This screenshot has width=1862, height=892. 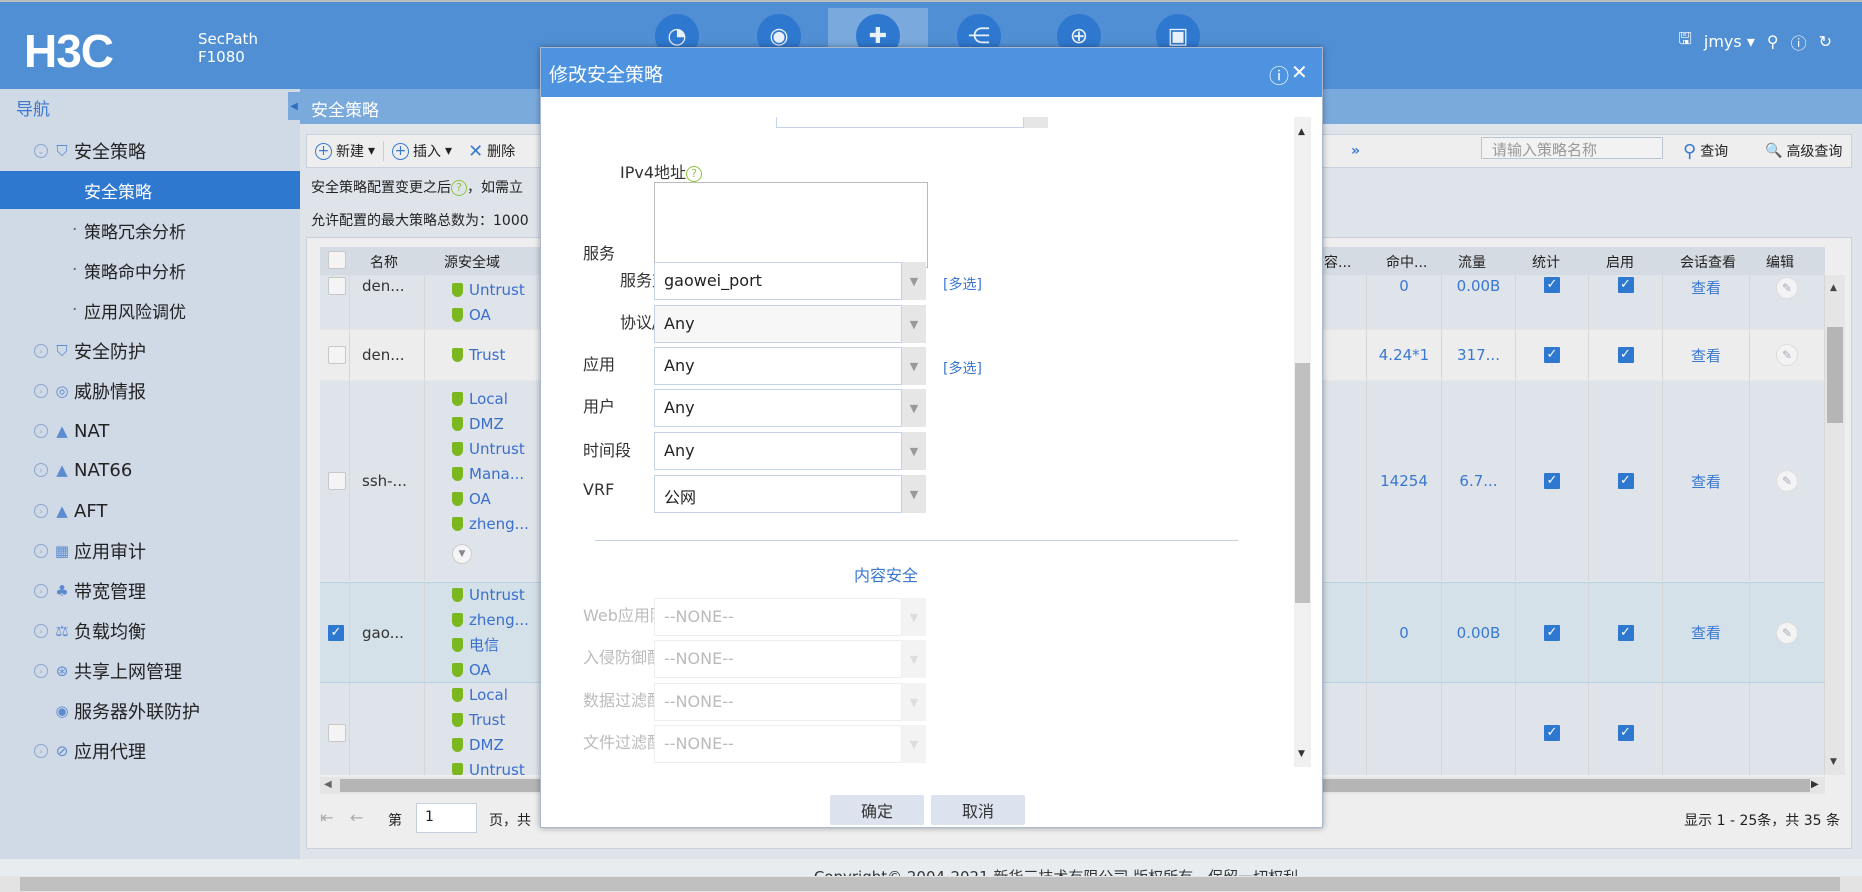 What do you see at coordinates (150, 631) in the screenshot?
I see `sidebar-item: › ⚖ 负载均衡` at bounding box center [150, 631].